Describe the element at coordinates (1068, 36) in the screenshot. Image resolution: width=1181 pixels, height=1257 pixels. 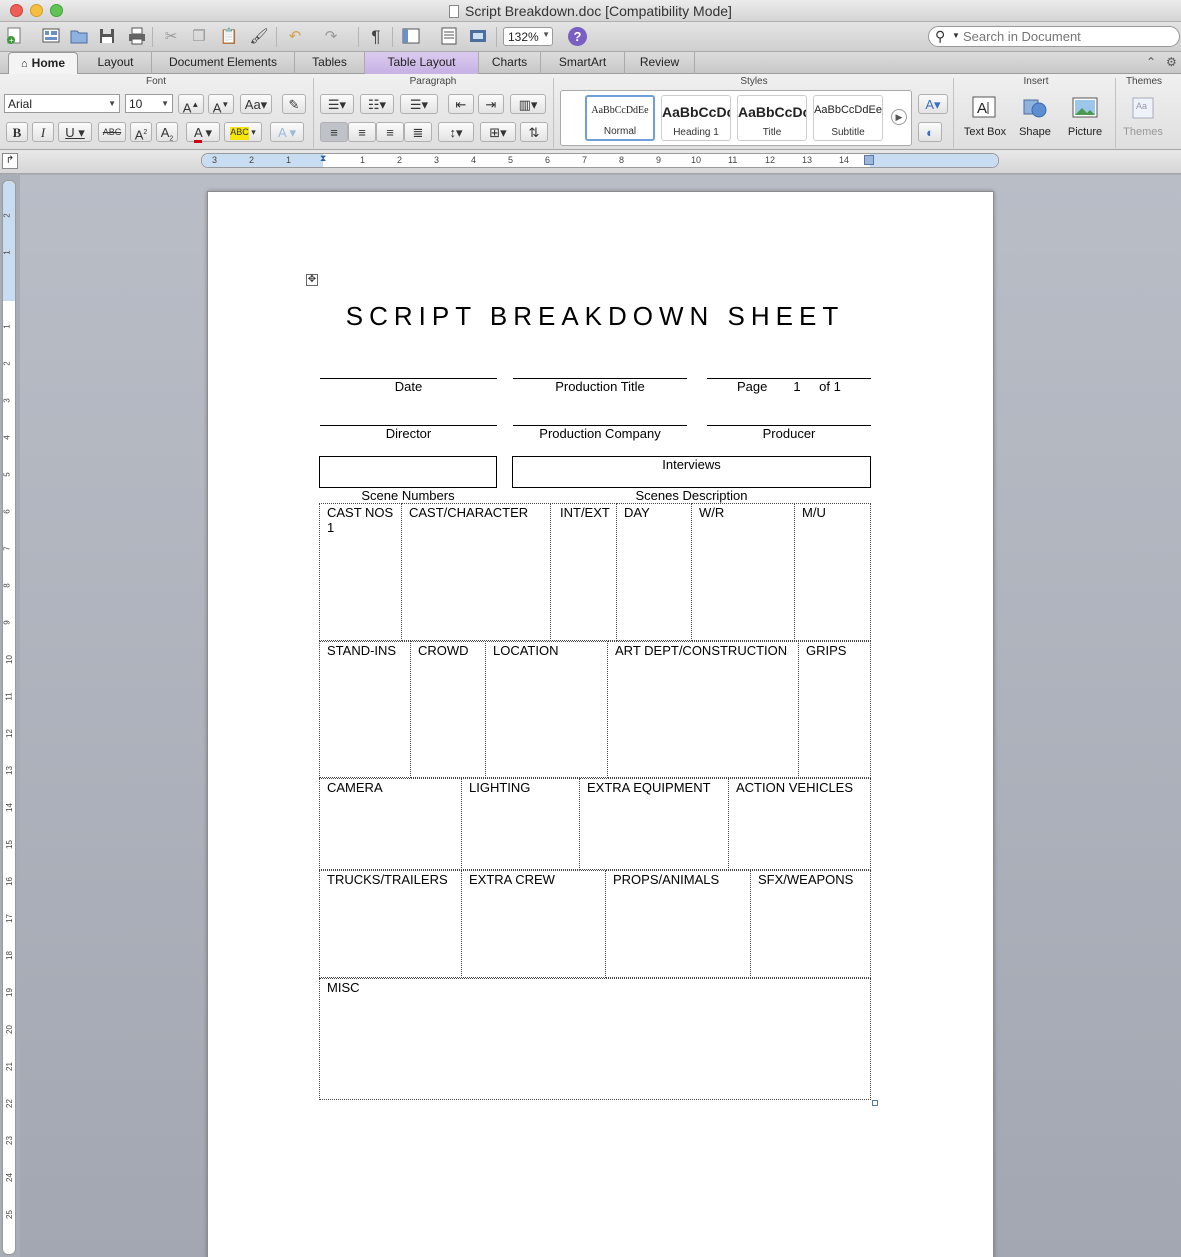
I see `search-input` at that location.